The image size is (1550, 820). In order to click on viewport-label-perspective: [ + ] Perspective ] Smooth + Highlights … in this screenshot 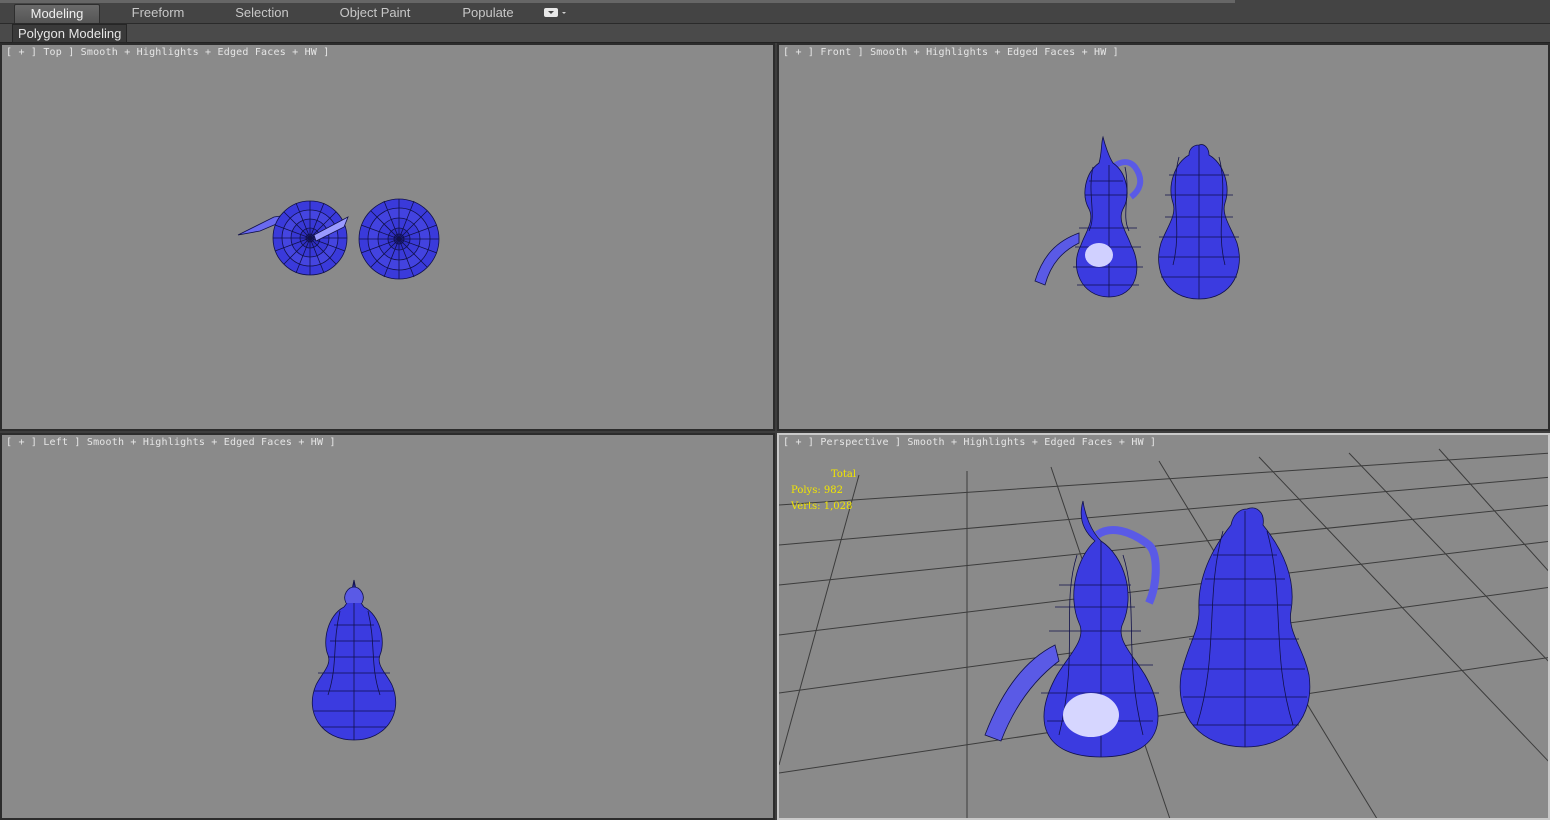, I will do `click(969, 442)`.